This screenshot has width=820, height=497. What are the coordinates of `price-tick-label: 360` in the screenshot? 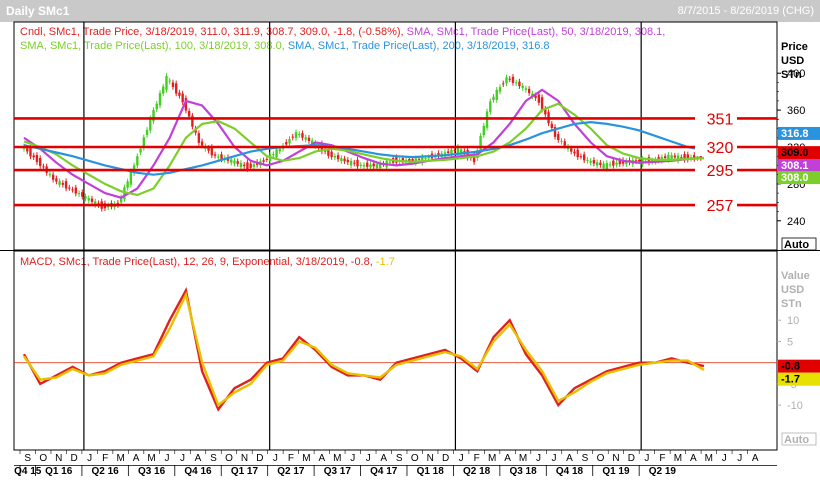 It's located at (796, 111).